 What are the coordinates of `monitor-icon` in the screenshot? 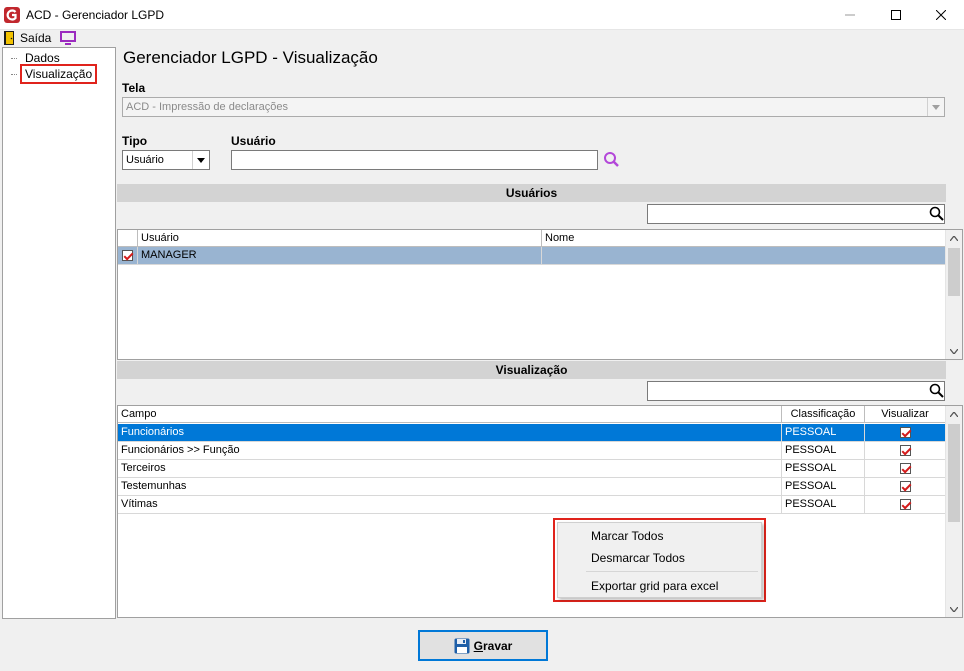 It's located at (68, 38).